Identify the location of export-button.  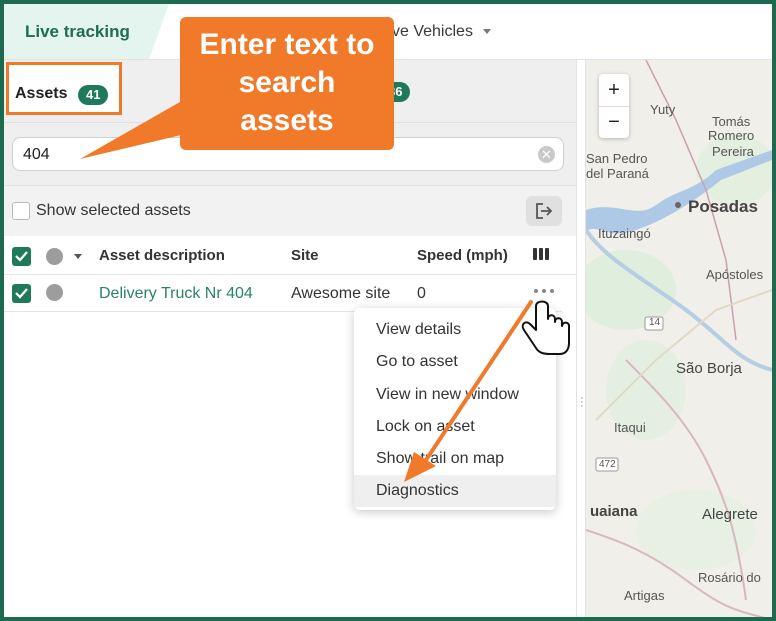
(544, 211).